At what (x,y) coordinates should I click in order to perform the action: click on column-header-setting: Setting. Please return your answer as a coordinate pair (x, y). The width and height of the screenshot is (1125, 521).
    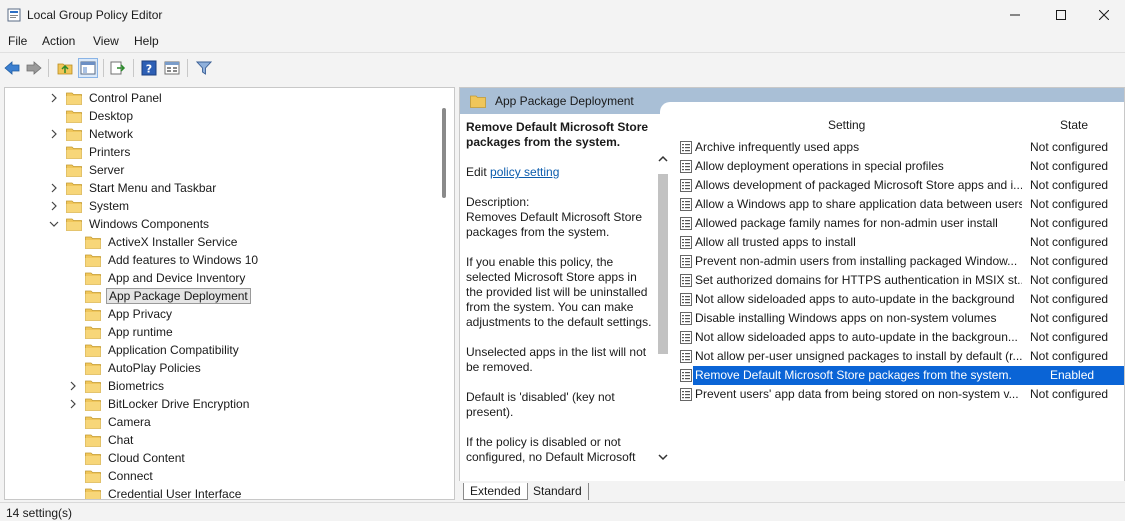
    Looking at the image, I should click on (846, 127).